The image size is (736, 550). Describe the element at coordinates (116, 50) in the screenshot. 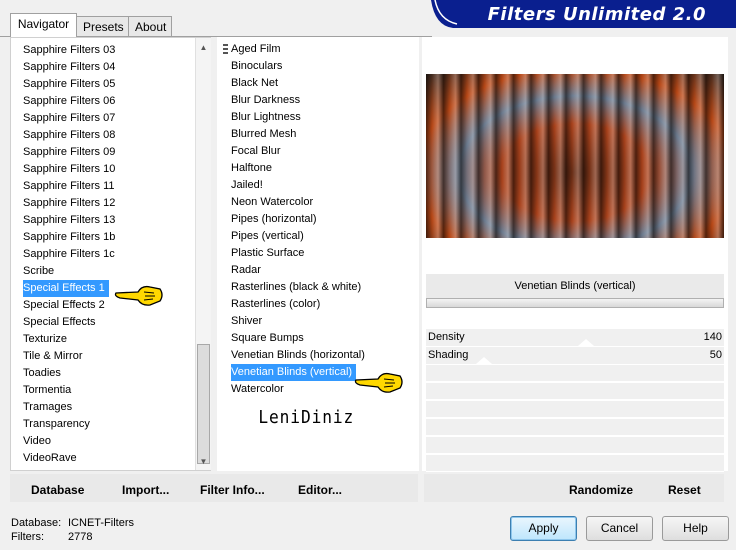

I see `category-item: Sapphire Filters 03` at that location.